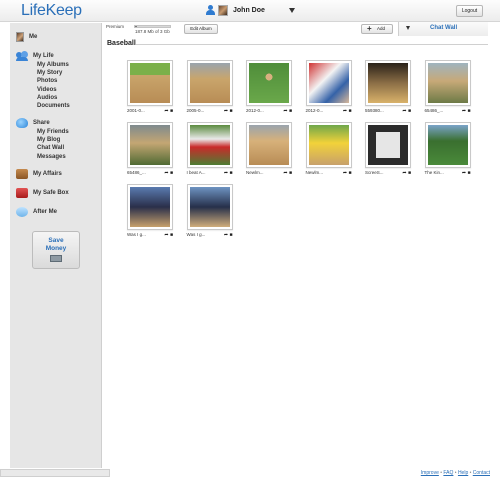  What do you see at coordinates (56, 250) in the screenshot?
I see `save-money-button: Save Money` at bounding box center [56, 250].